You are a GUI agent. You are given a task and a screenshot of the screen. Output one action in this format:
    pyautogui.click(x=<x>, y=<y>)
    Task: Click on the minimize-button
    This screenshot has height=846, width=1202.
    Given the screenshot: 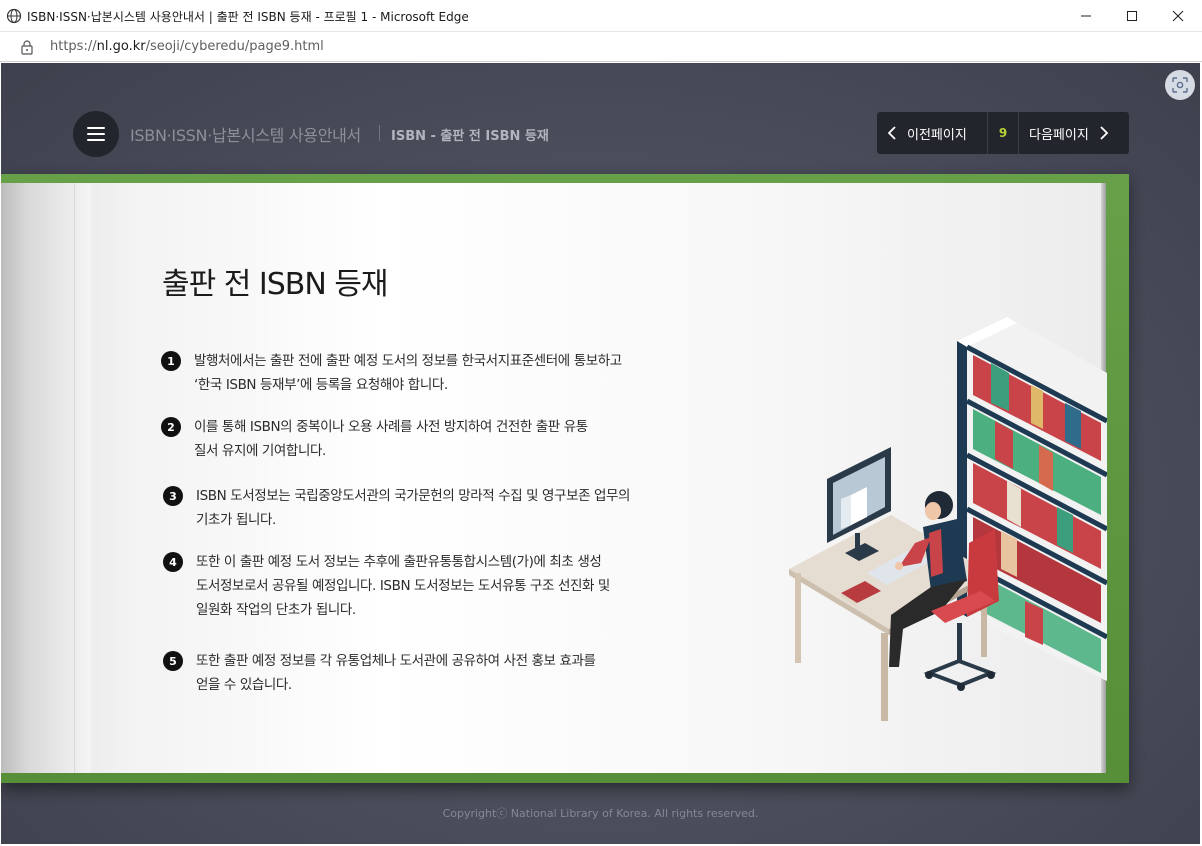 What is the action you would take?
    pyautogui.click(x=1086, y=16)
    